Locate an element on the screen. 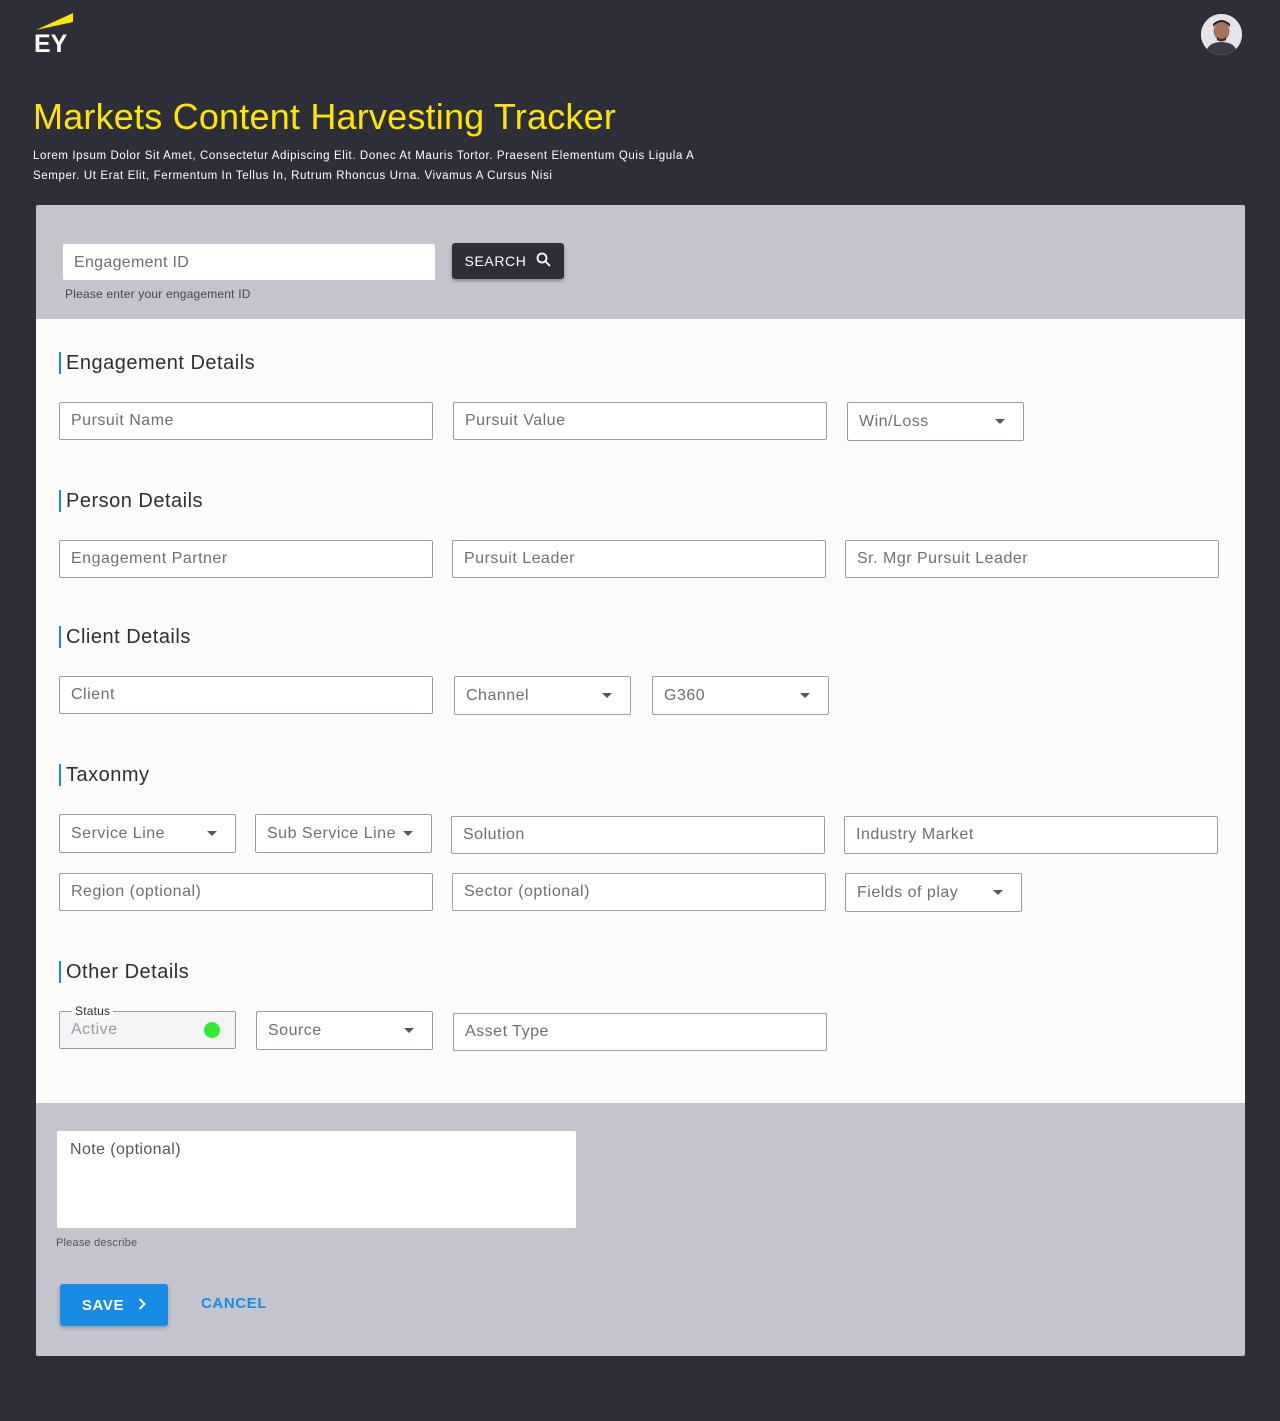  sub-service-line-select: Sub Service Line is located at coordinates (343, 833).